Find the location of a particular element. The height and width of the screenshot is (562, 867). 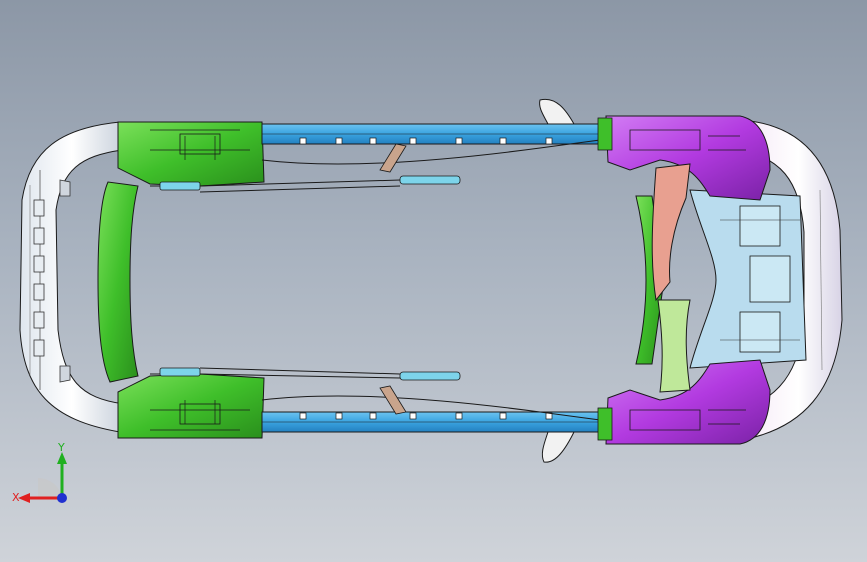

lower-rail-end-cap is located at coordinates (605, 424).